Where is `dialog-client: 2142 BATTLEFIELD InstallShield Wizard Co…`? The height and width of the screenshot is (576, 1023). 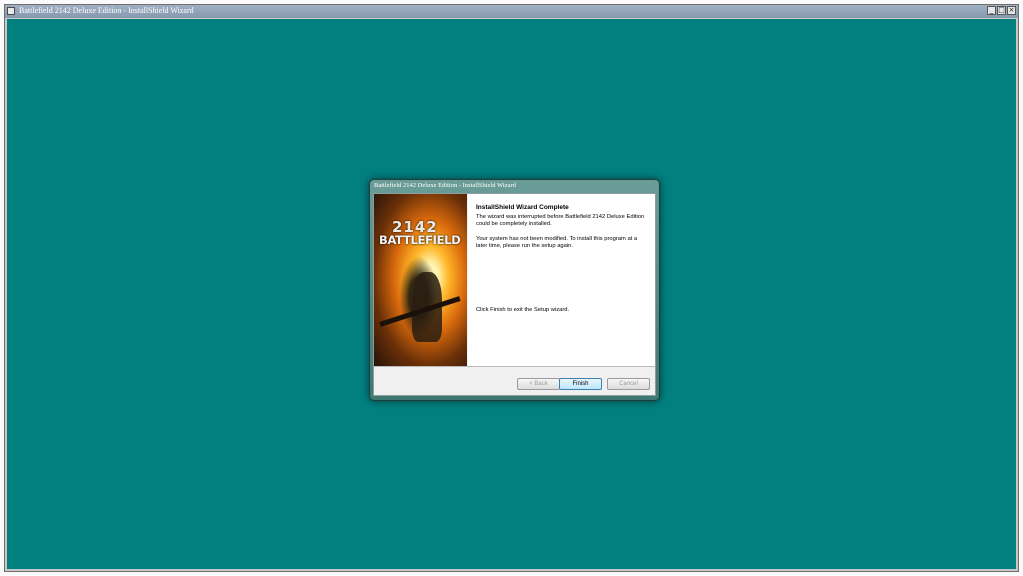 dialog-client: 2142 BATTLEFIELD InstallShield Wizard Co… is located at coordinates (514, 294).